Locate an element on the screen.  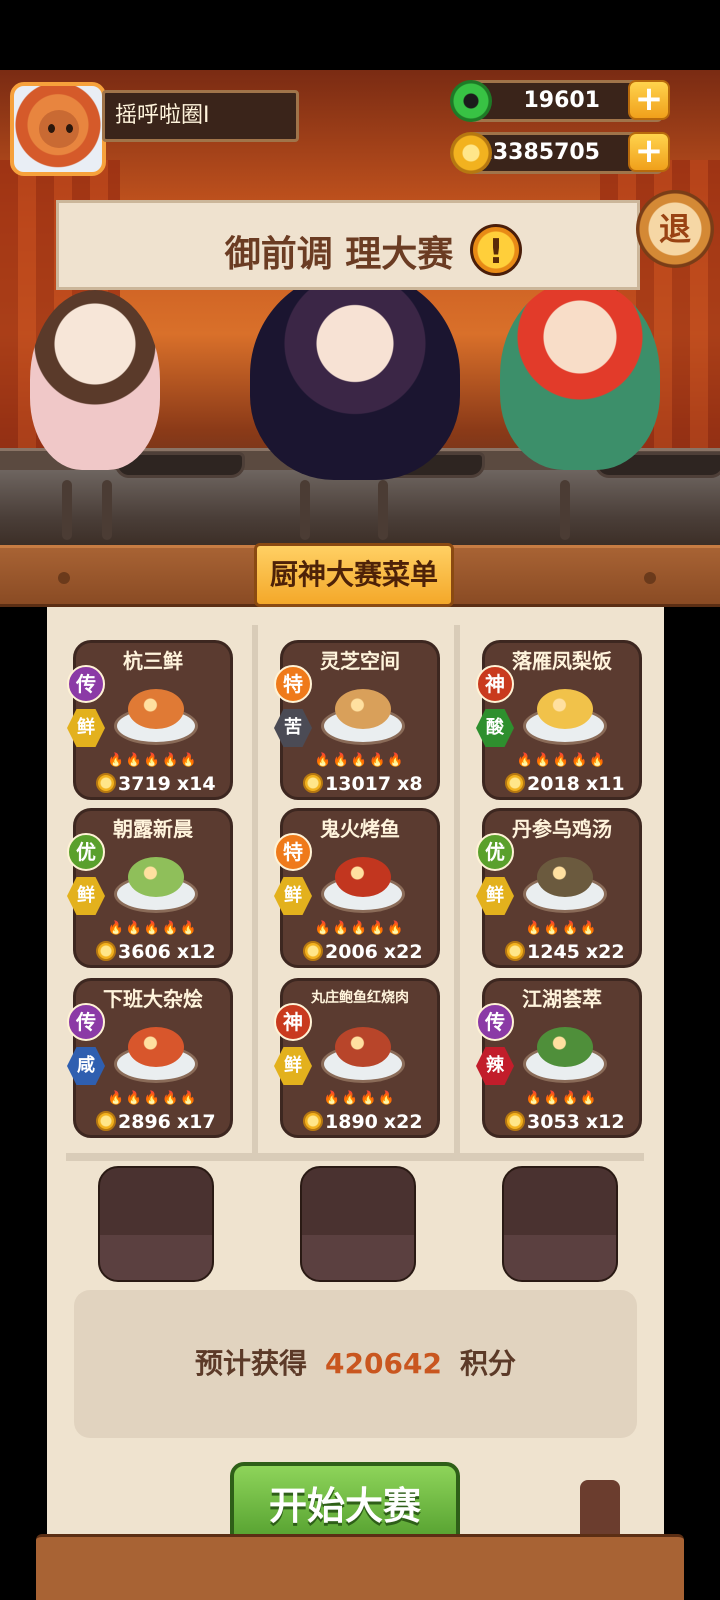
banner-title: 御前调 理大赛 is located at coordinates (339, 254).